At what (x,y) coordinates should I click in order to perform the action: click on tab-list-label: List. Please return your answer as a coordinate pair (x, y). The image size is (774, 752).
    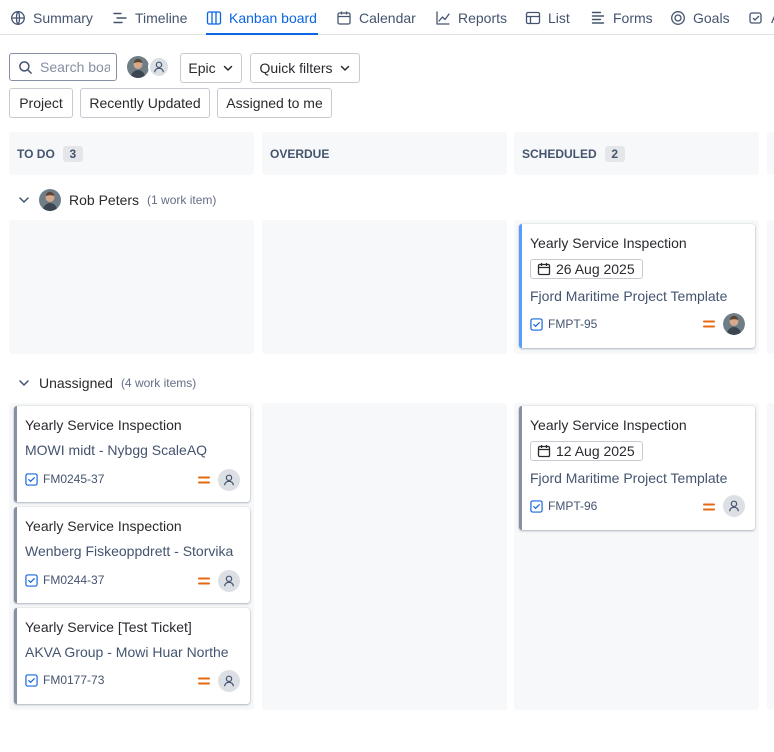
    Looking at the image, I should click on (559, 17).